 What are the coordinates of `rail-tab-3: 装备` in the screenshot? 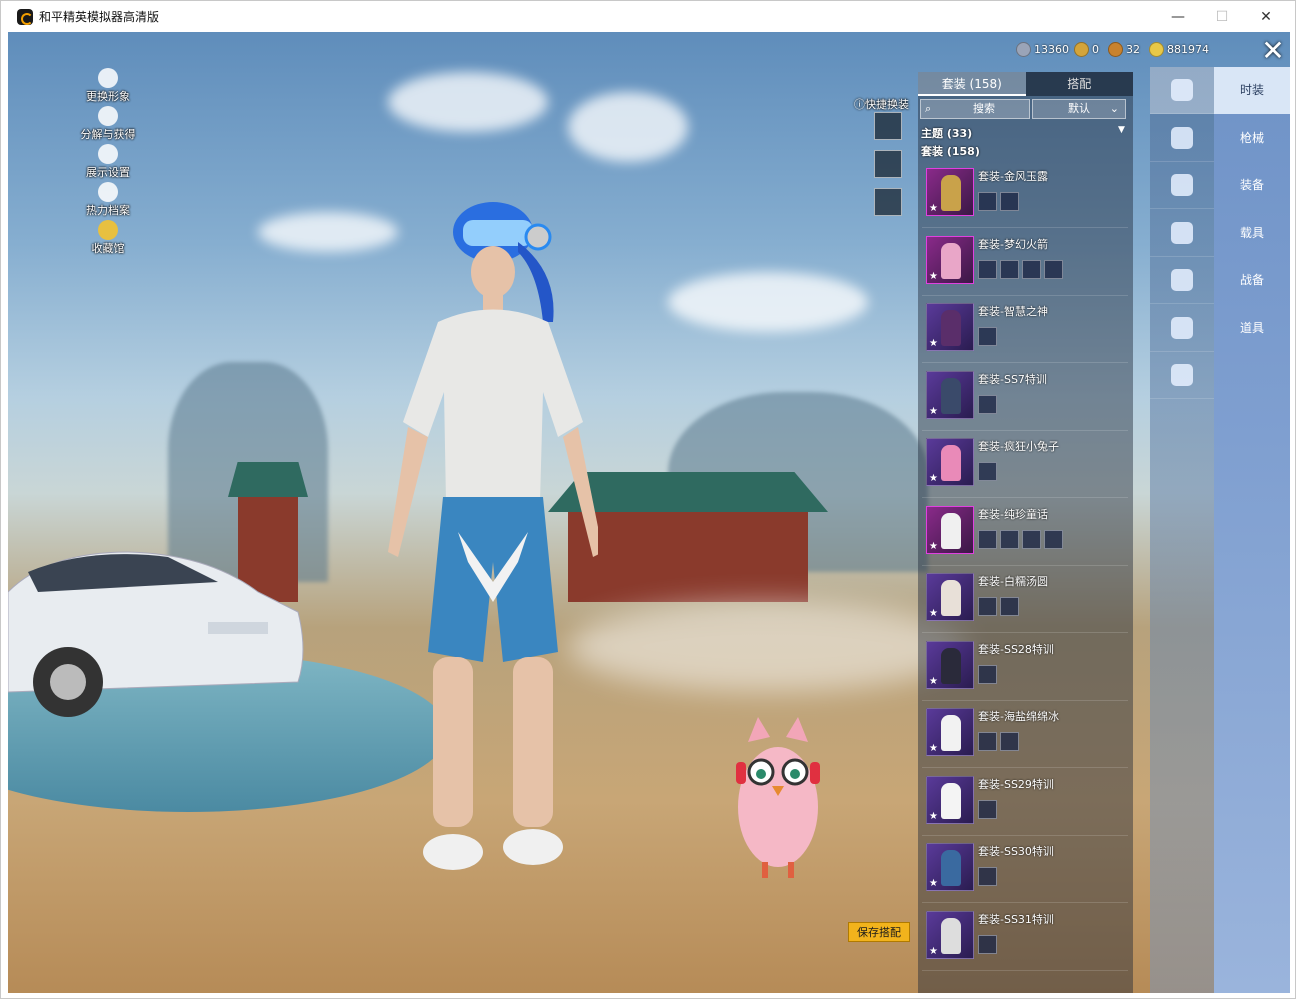 It's located at (1252, 185).